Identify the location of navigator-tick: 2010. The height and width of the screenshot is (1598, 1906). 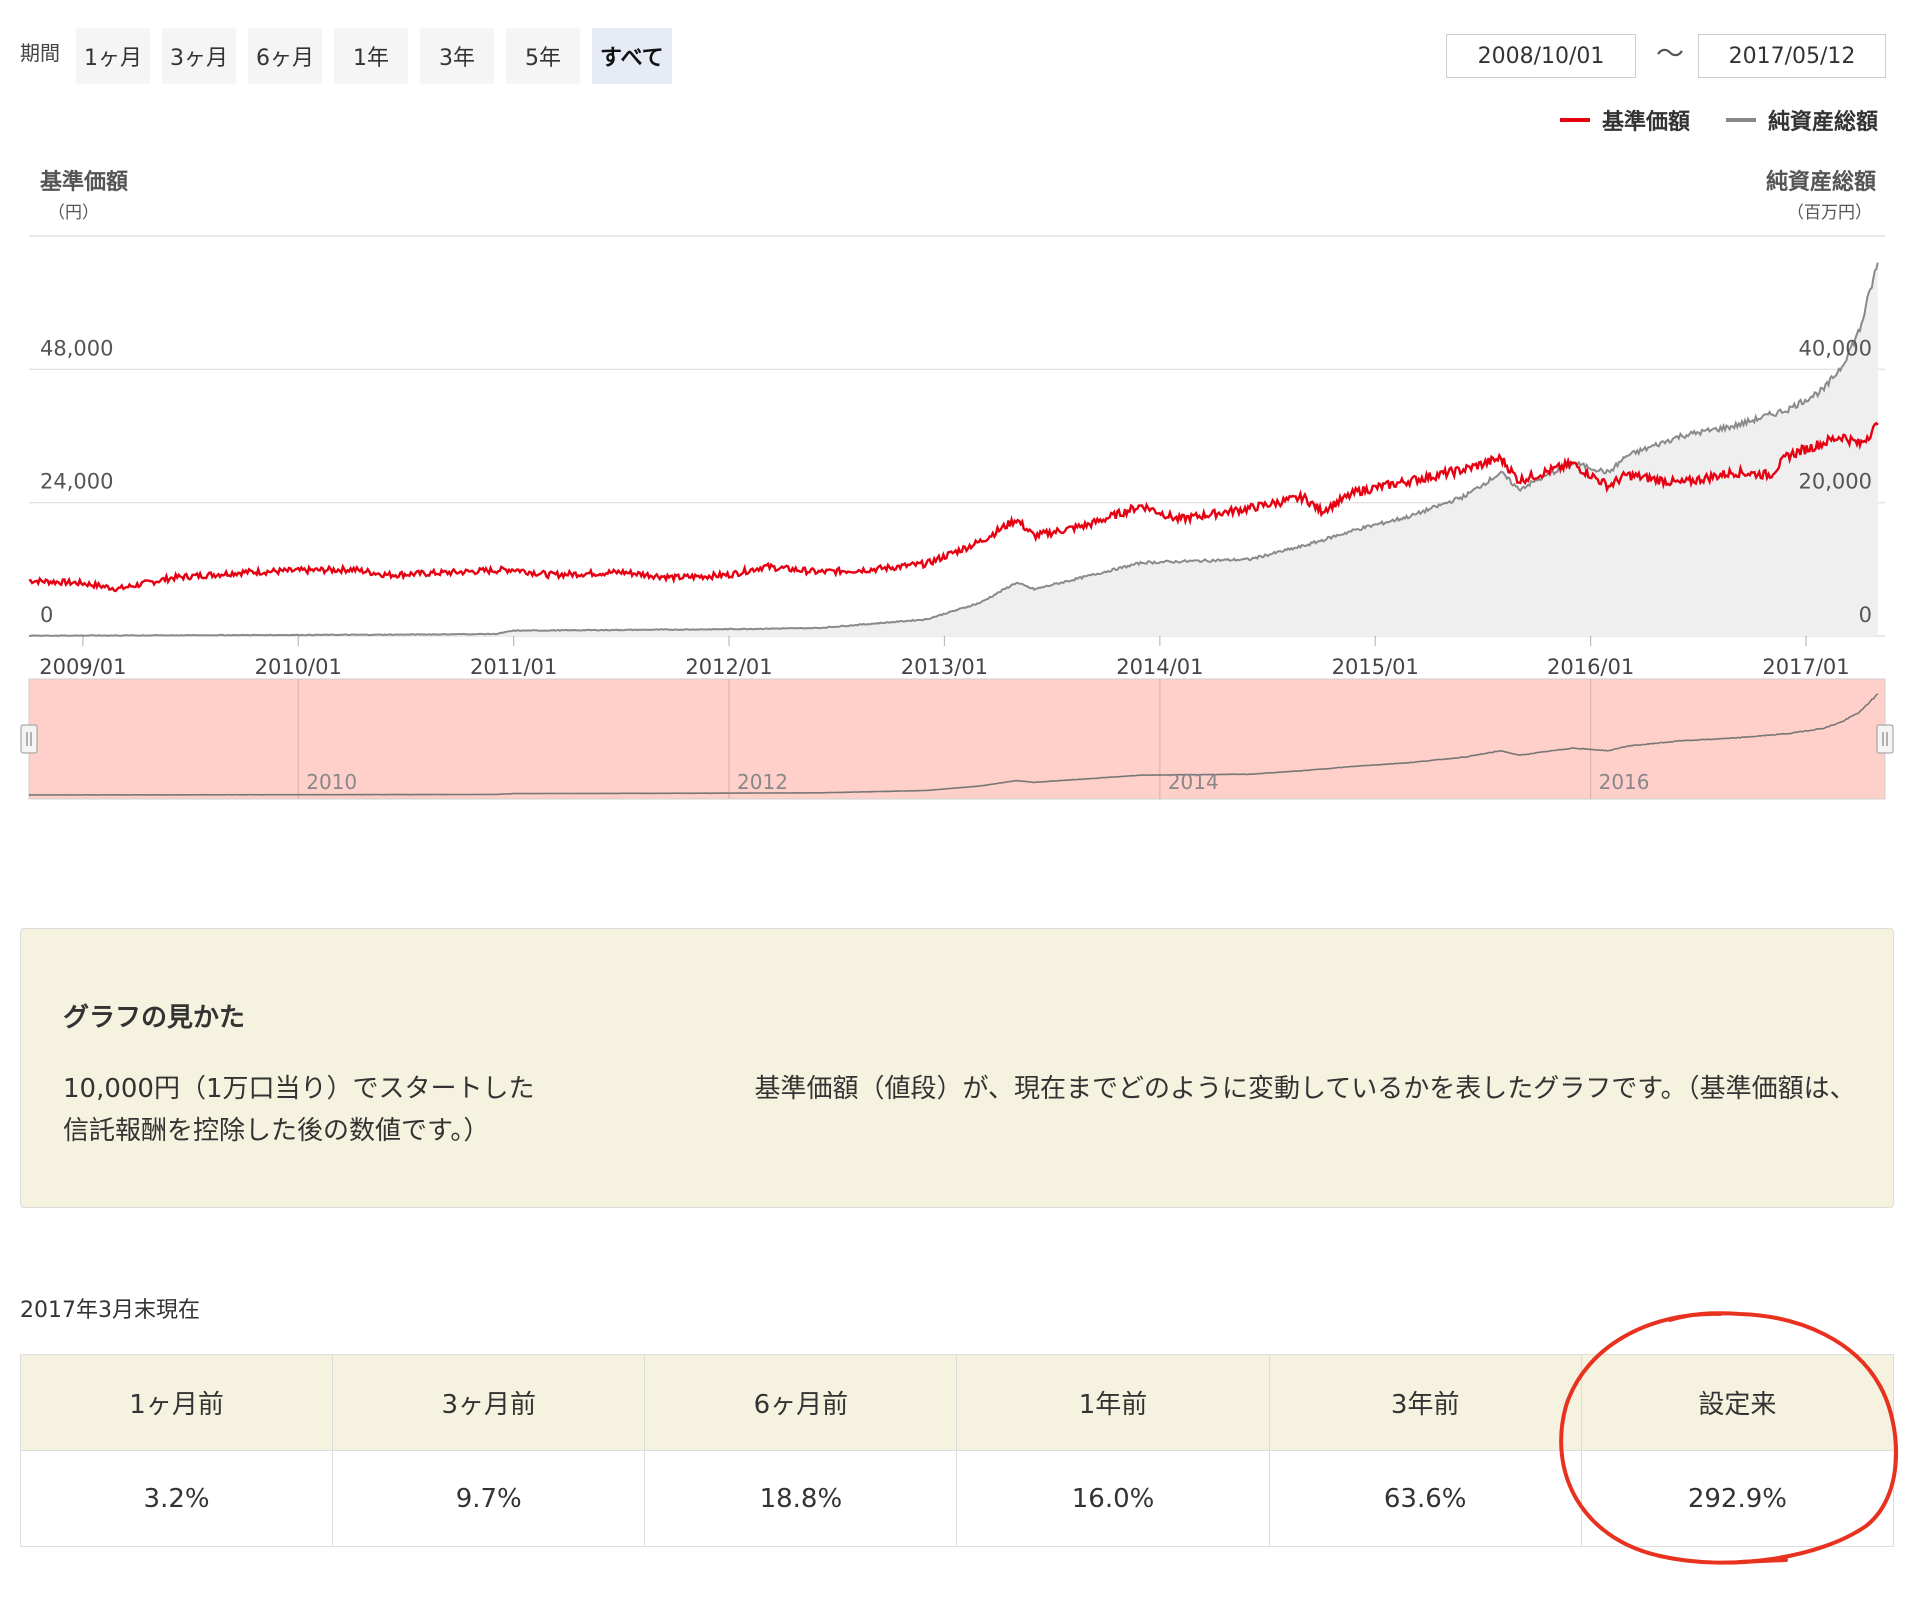
(331, 782).